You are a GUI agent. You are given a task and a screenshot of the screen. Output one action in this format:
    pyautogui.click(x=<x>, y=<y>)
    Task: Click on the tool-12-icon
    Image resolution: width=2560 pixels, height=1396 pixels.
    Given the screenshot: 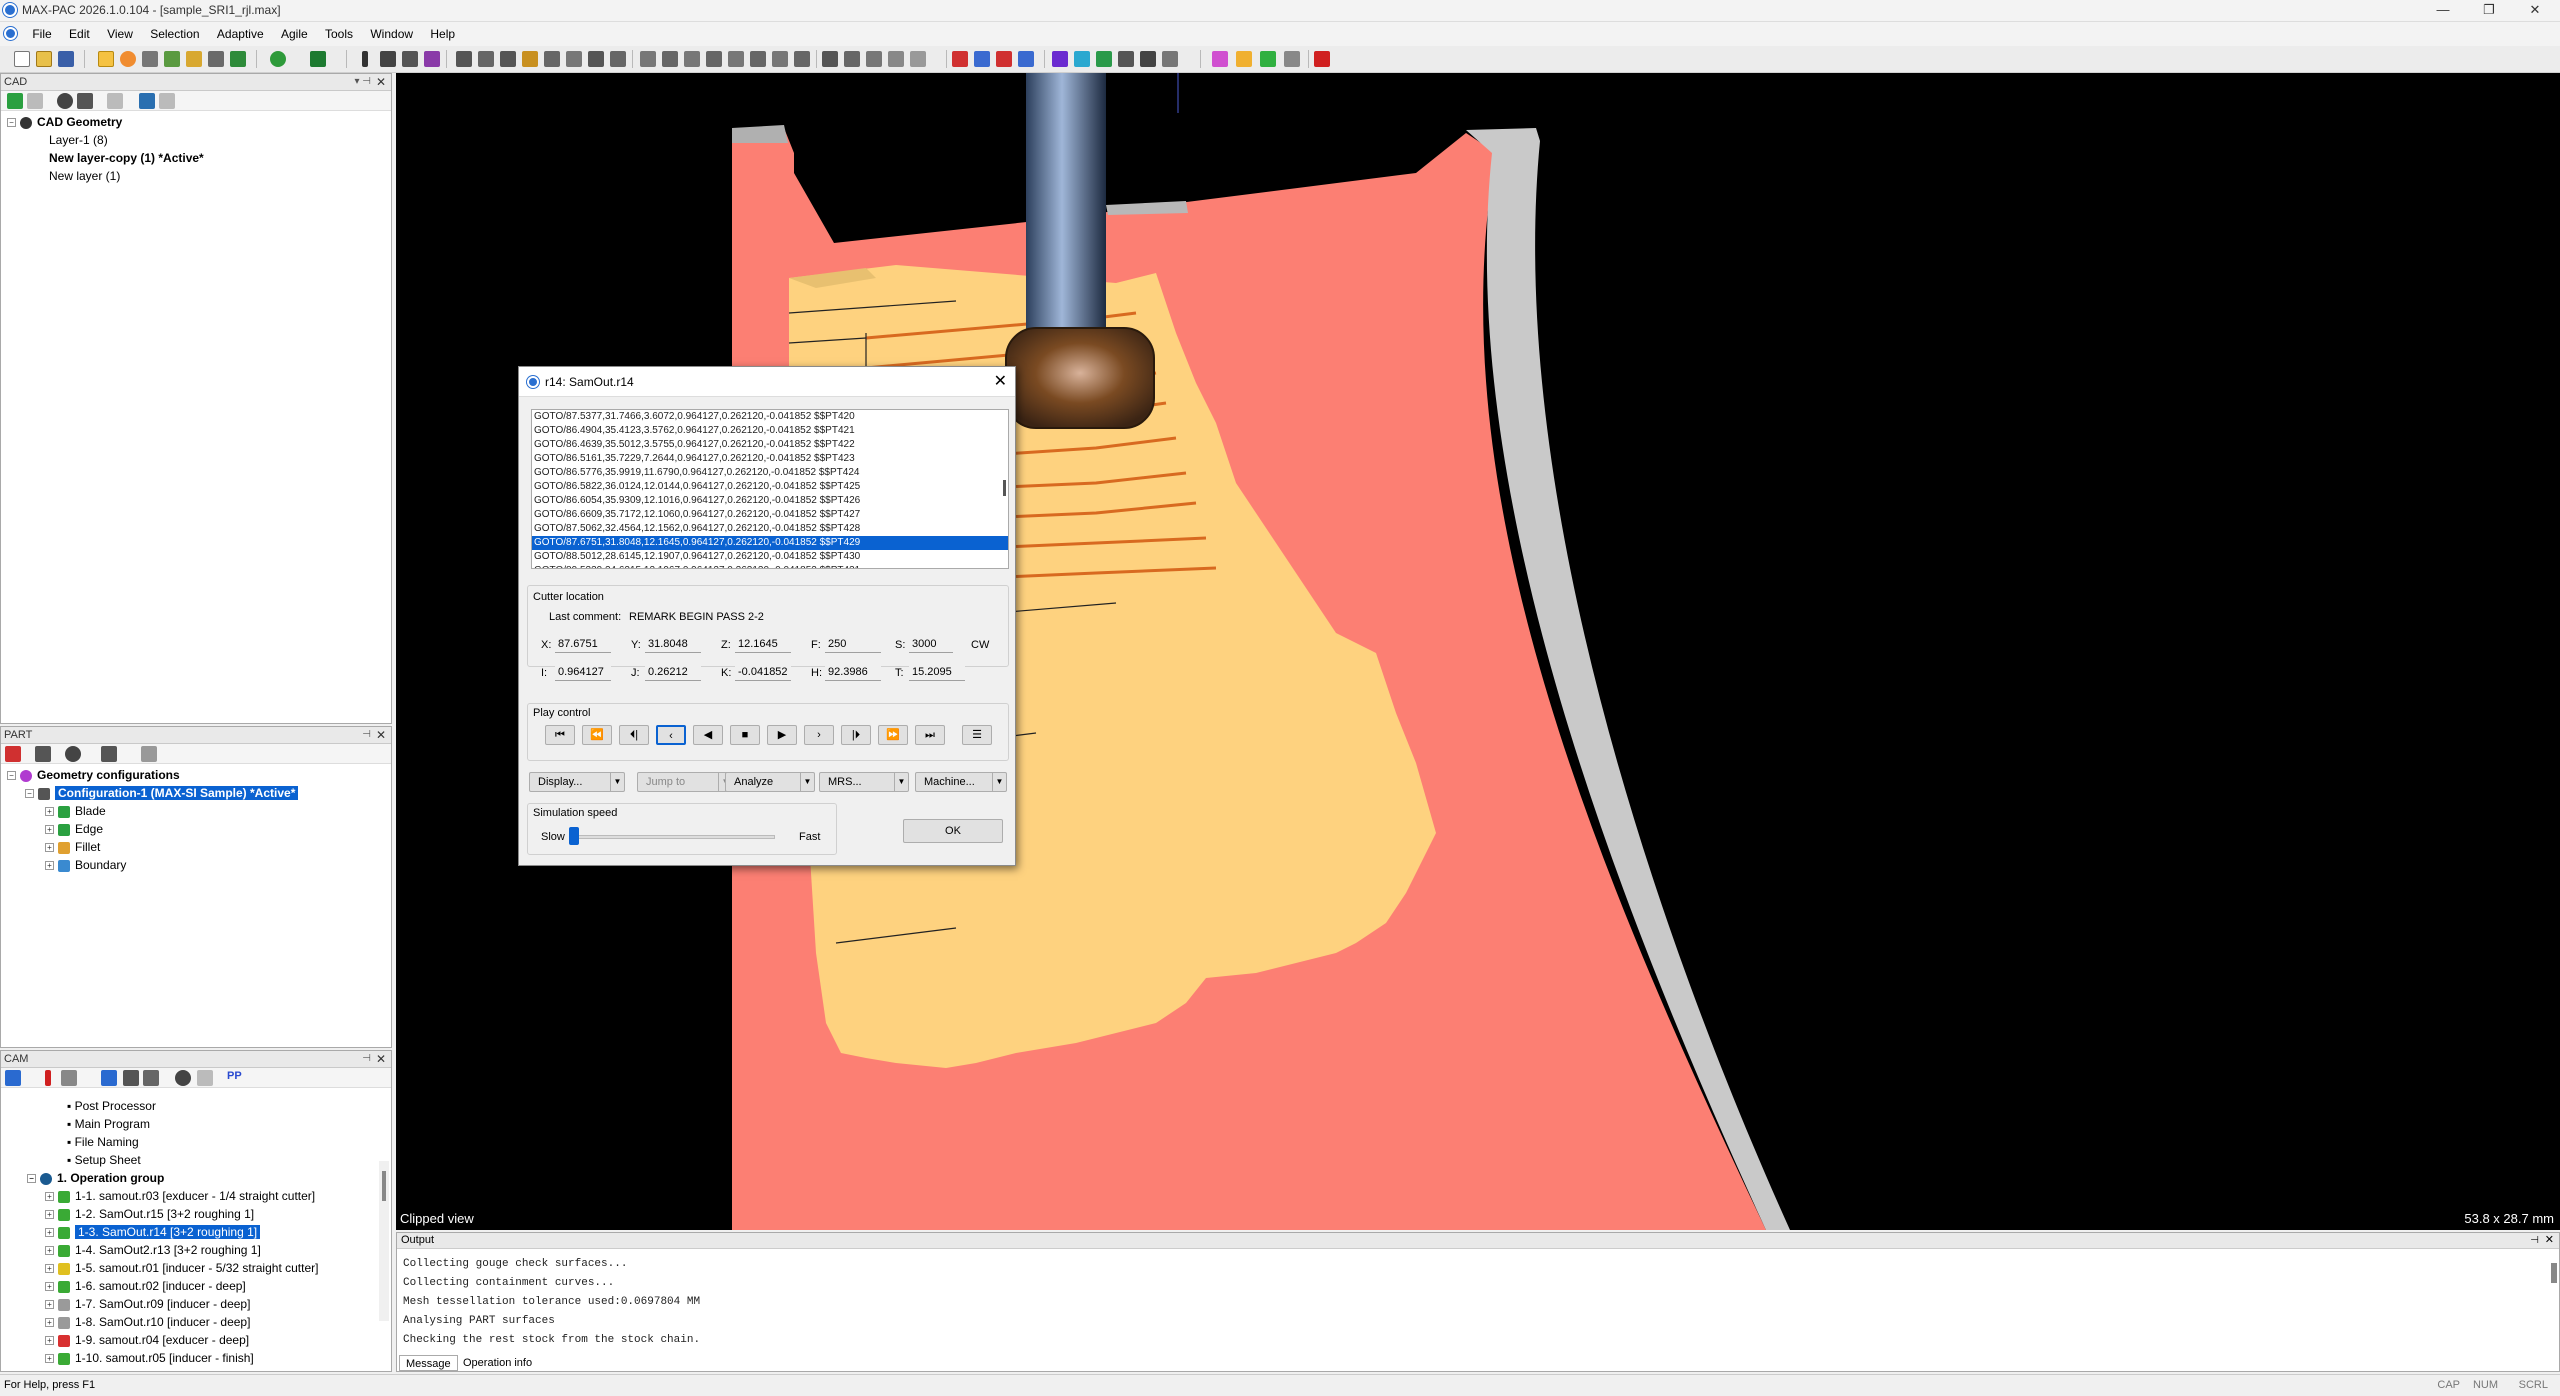 What is the action you would take?
    pyautogui.click(x=896, y=59)
    